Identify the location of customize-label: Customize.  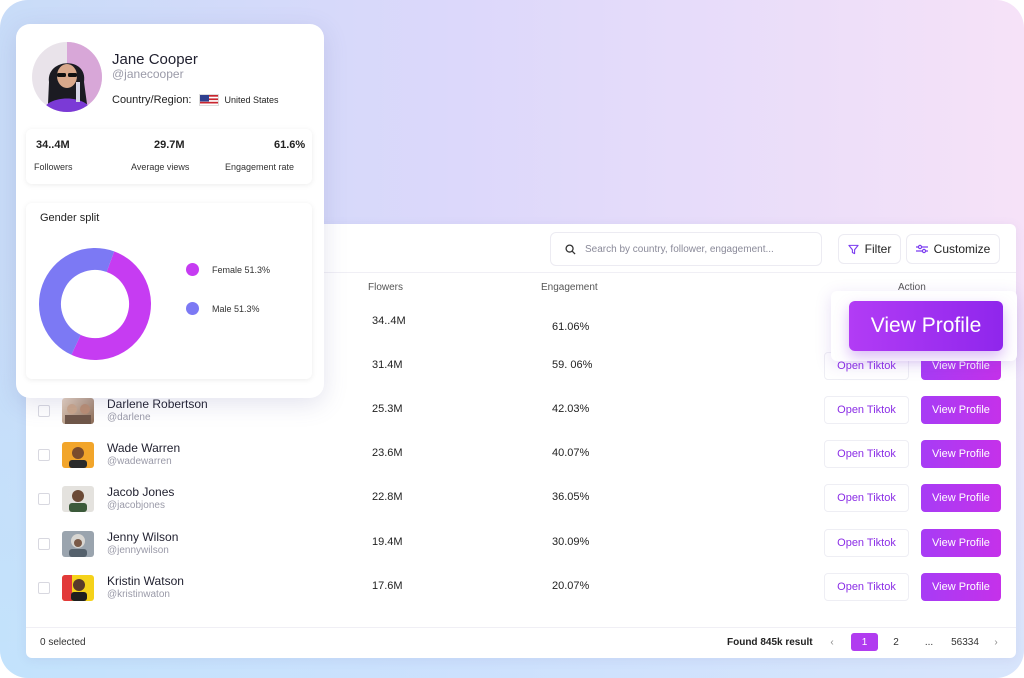
(962, 249).